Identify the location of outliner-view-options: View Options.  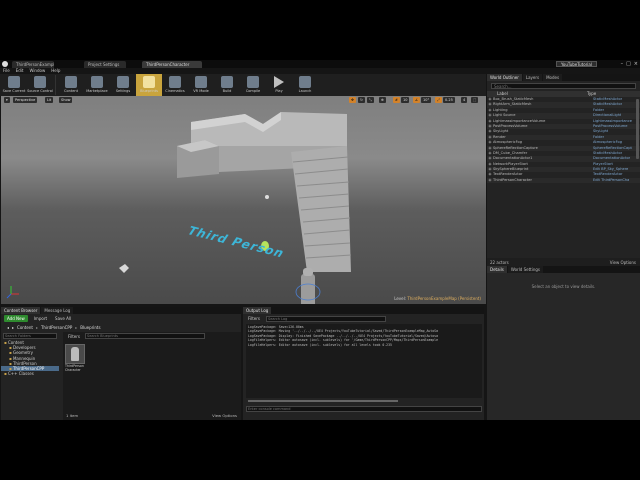
(623, 262).